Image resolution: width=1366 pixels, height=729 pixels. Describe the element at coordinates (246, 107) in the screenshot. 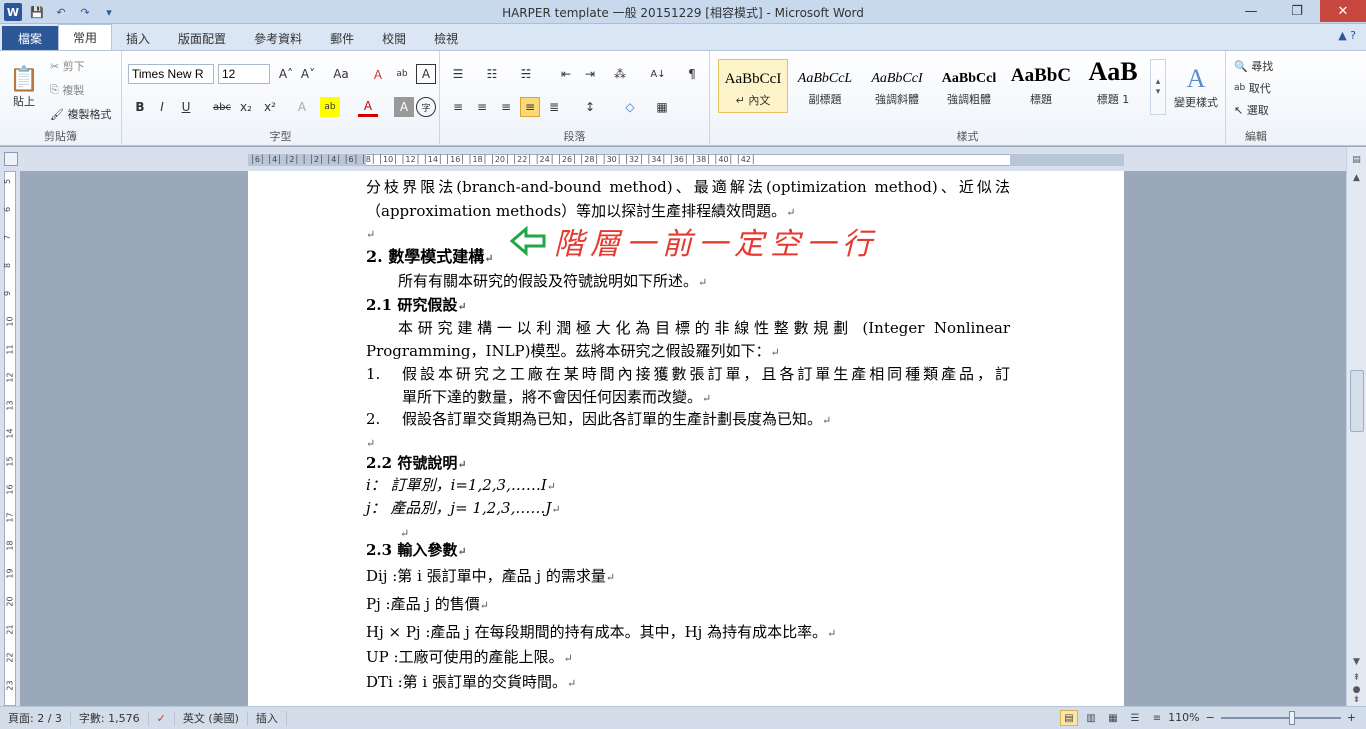

I see `subscript-button: x₂` at that location.